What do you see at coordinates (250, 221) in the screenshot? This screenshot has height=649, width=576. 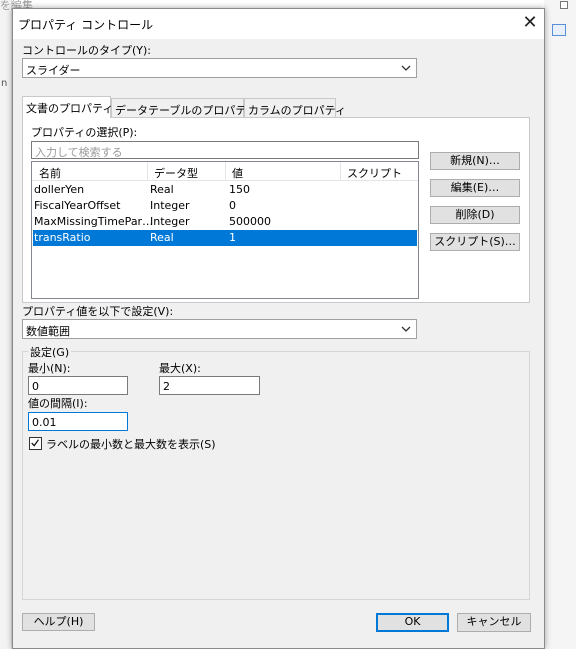 I see `cell-value: 500000` at bounding box center [250, 221].